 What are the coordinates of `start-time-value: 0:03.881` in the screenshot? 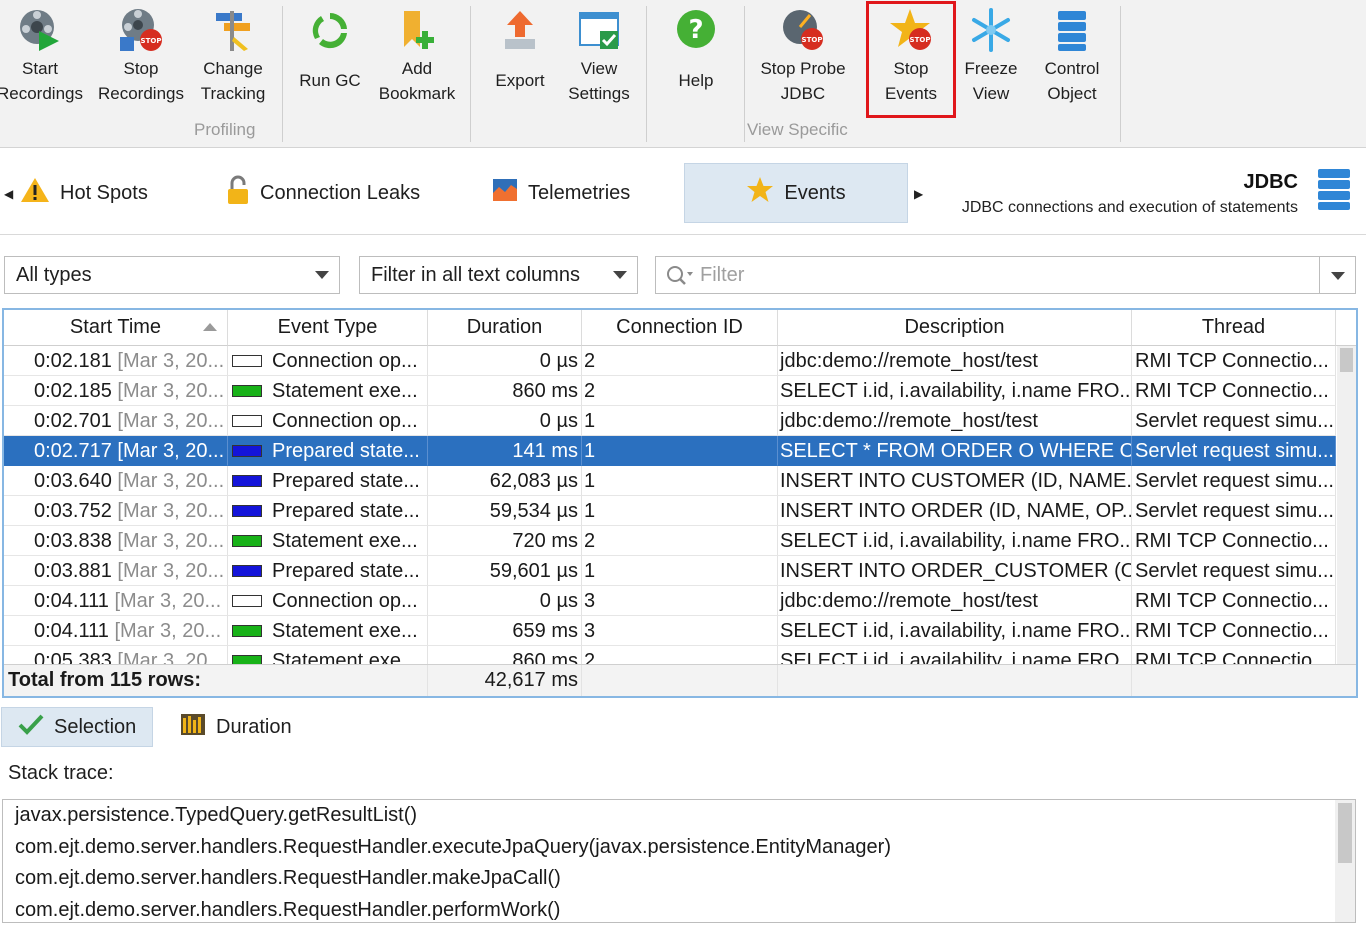 It's located at (73, 571).